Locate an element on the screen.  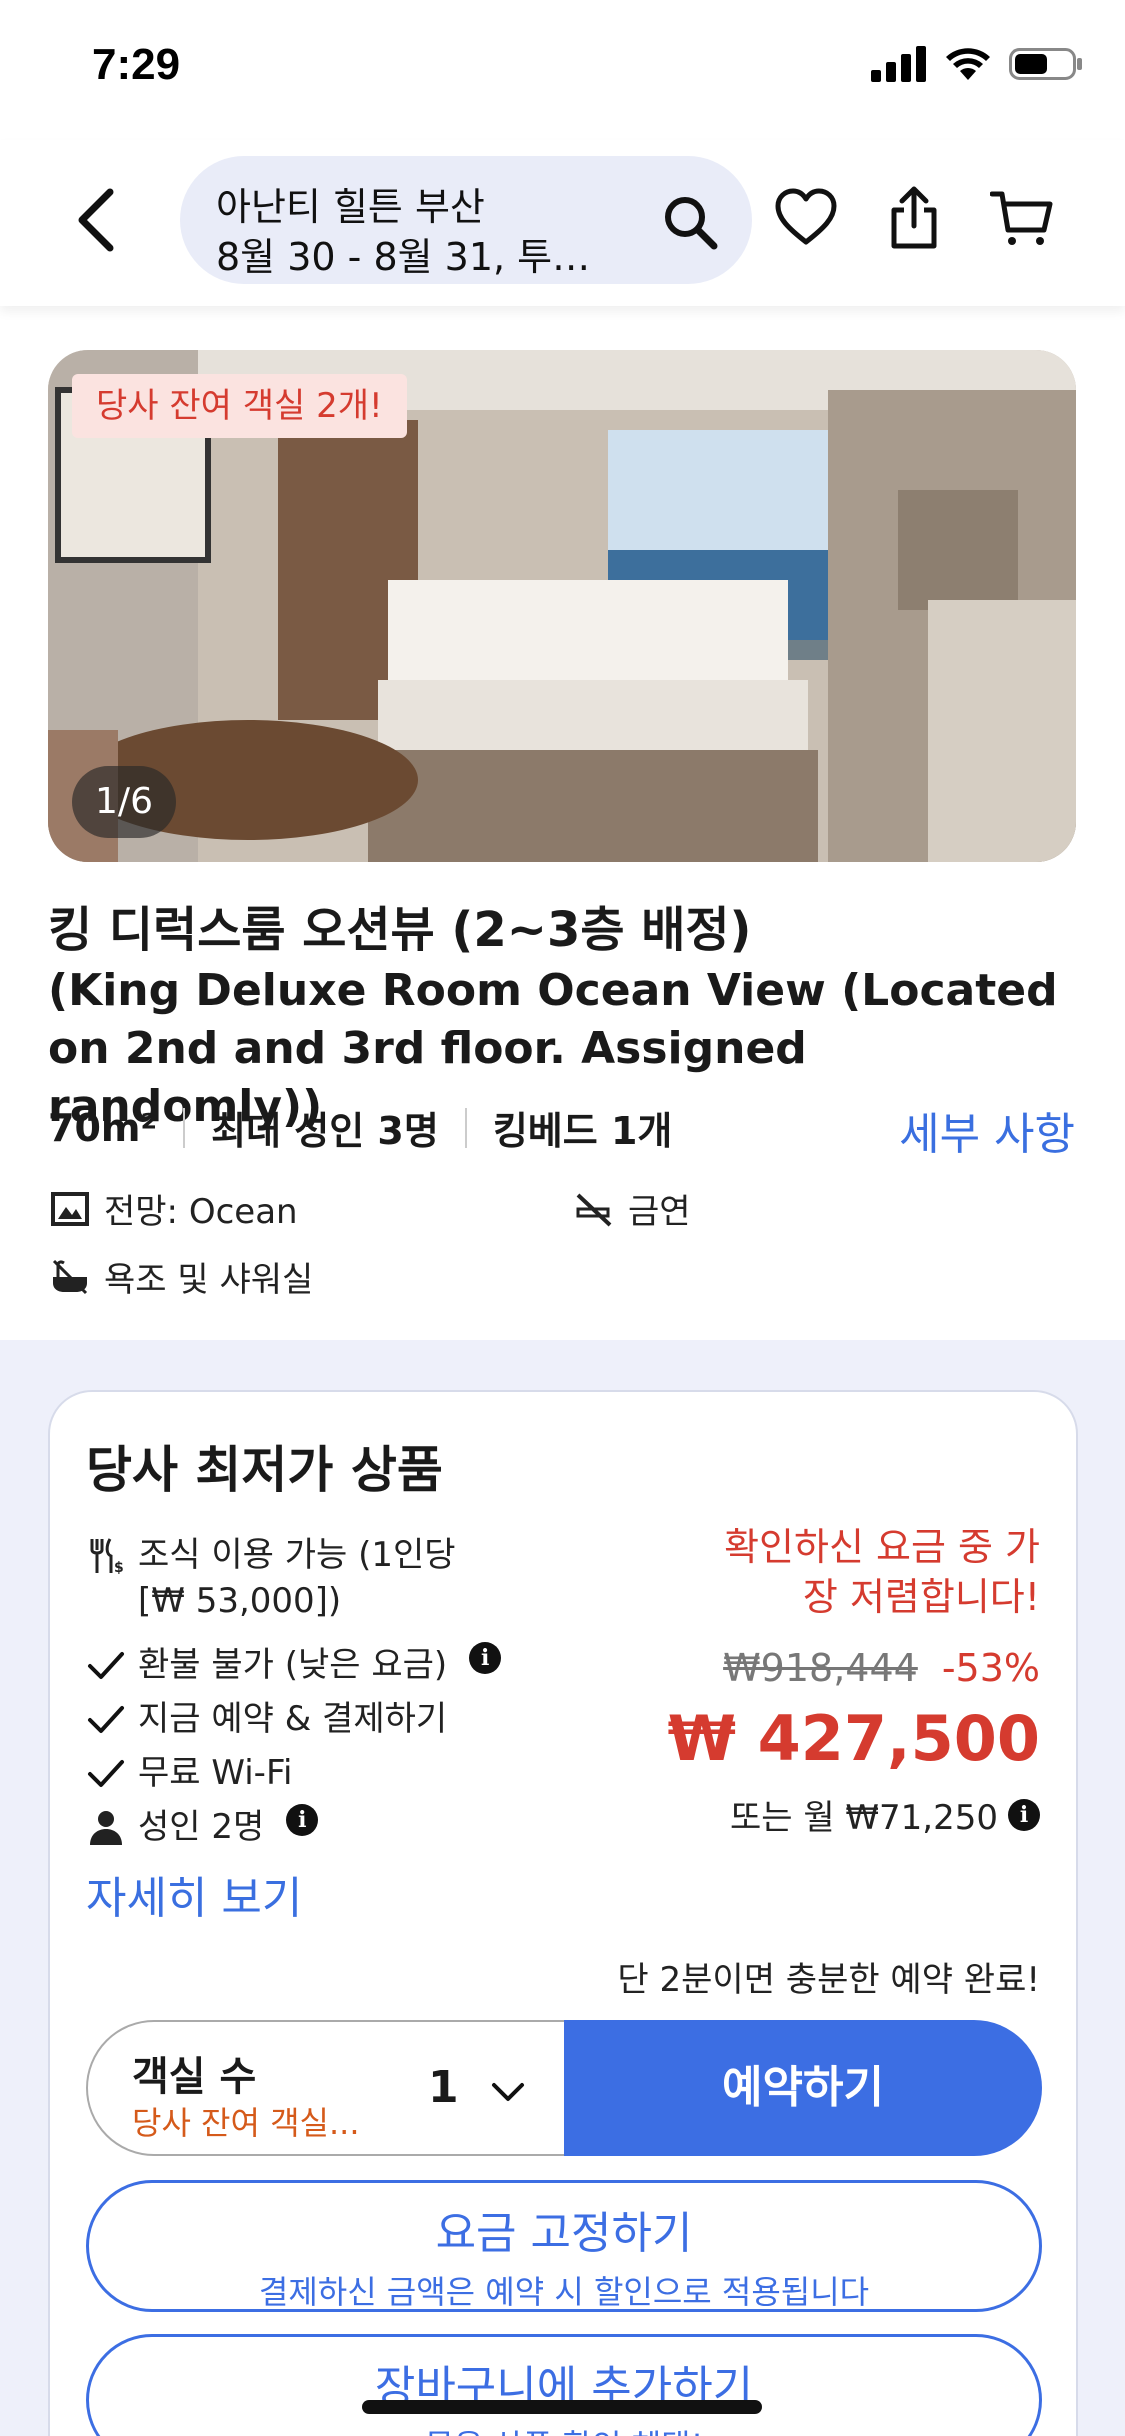
room-title-korean: 킹 디럭스룸 오션뷰 (2~3층 배정) is located at coordinates (400, 930).